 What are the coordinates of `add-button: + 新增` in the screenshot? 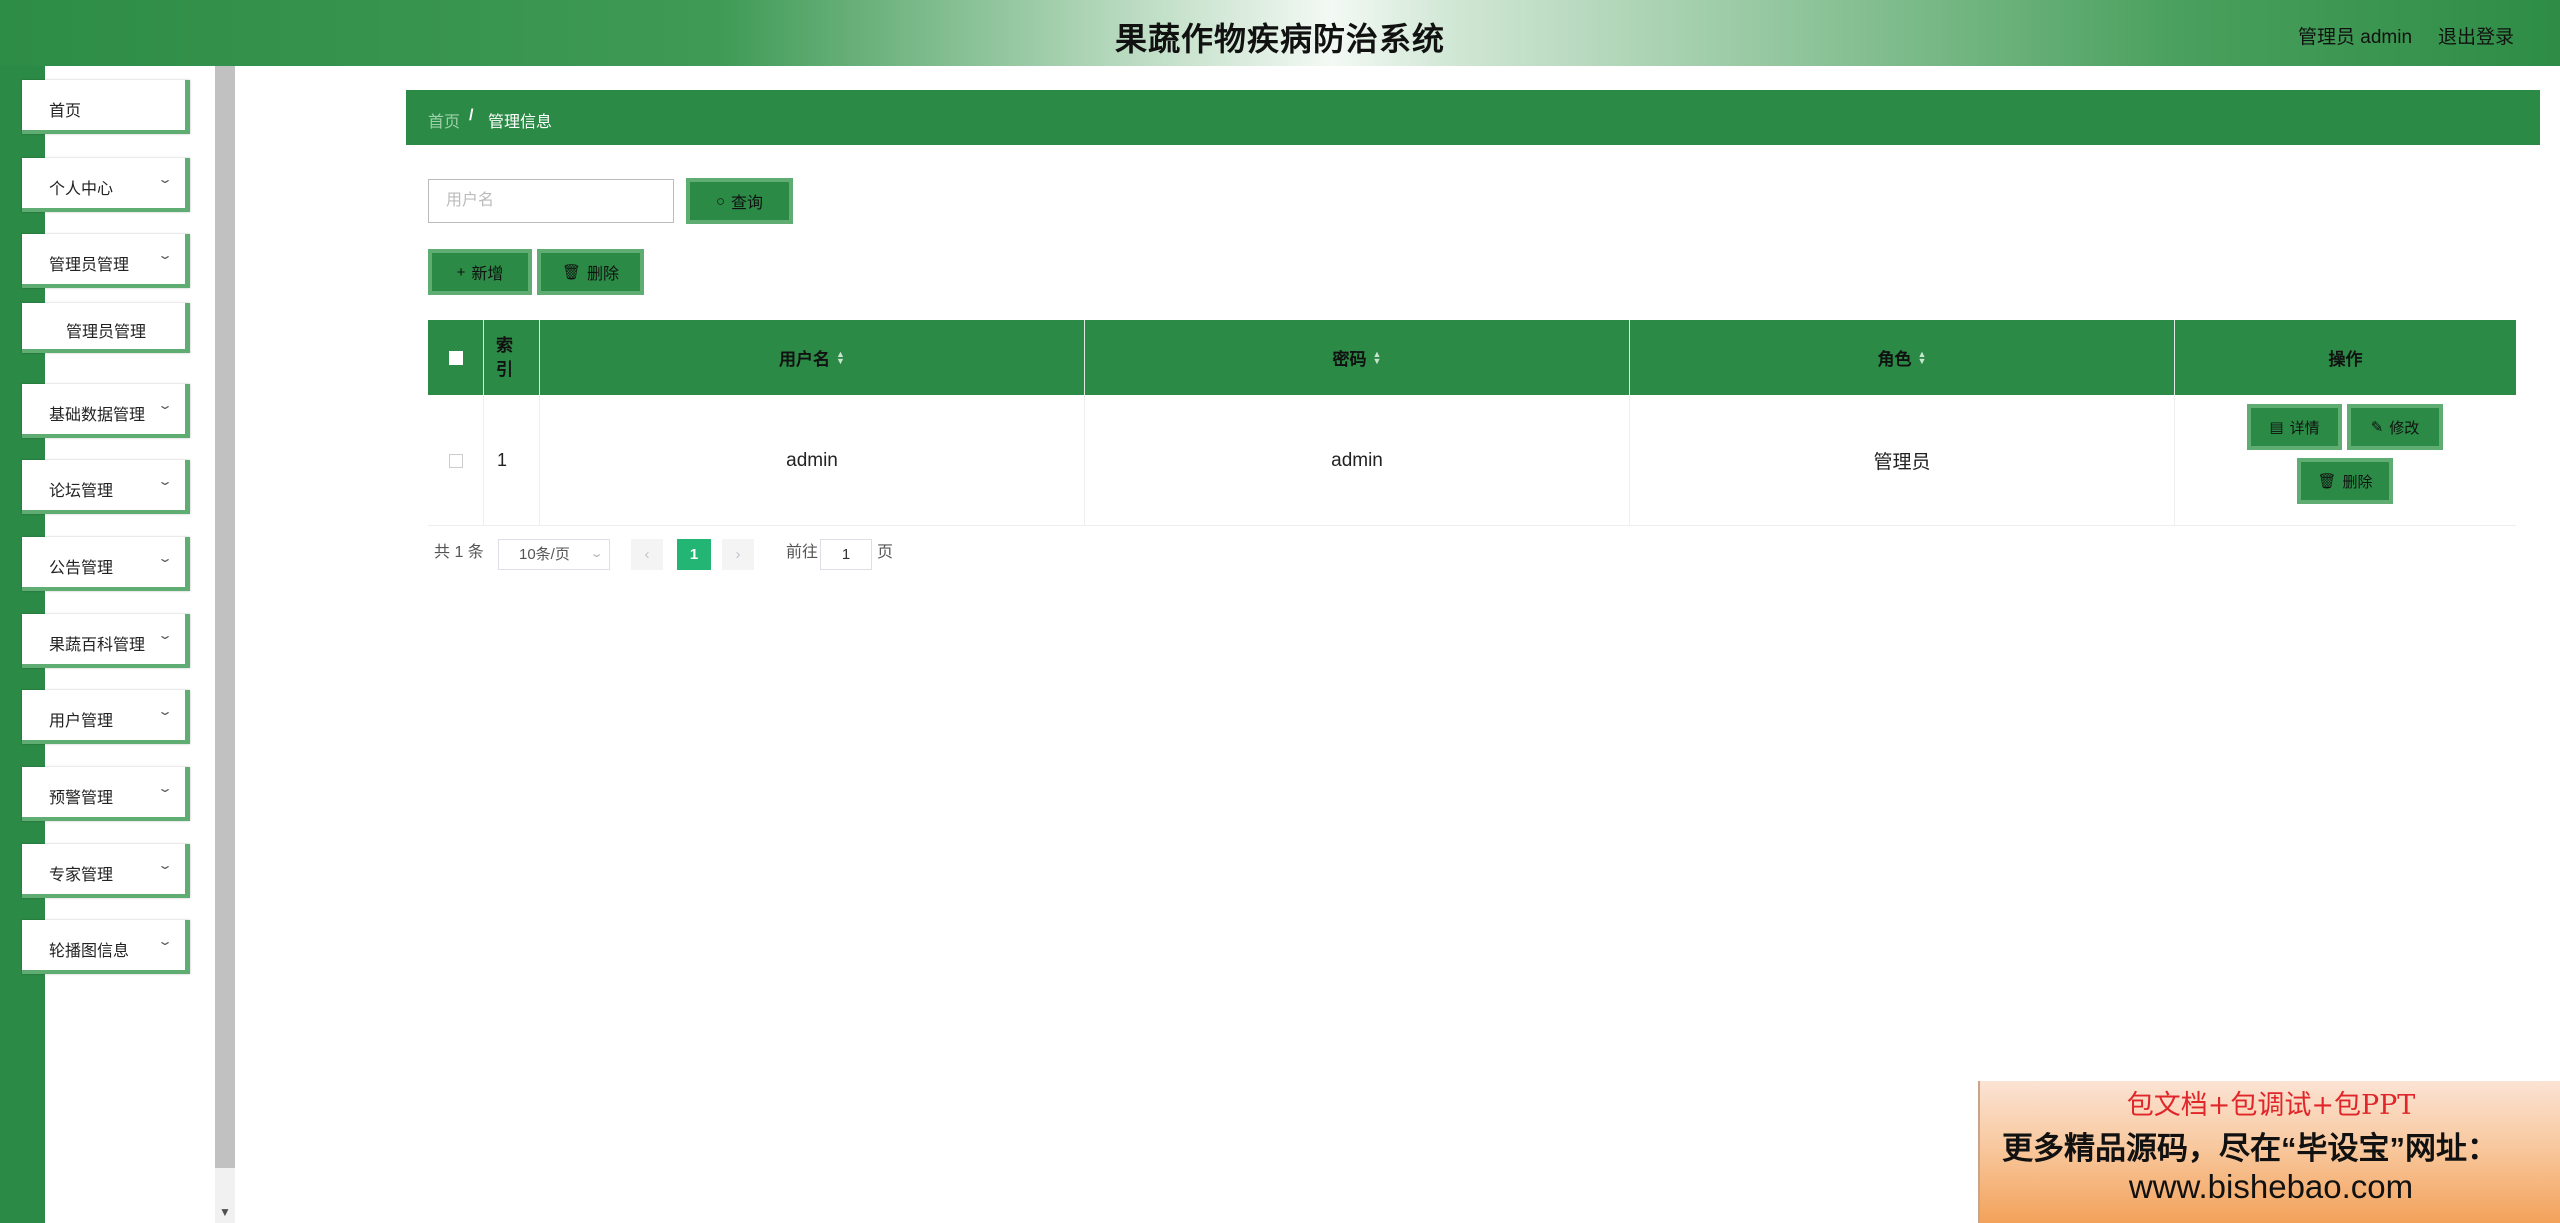 It's located at (480, 272).